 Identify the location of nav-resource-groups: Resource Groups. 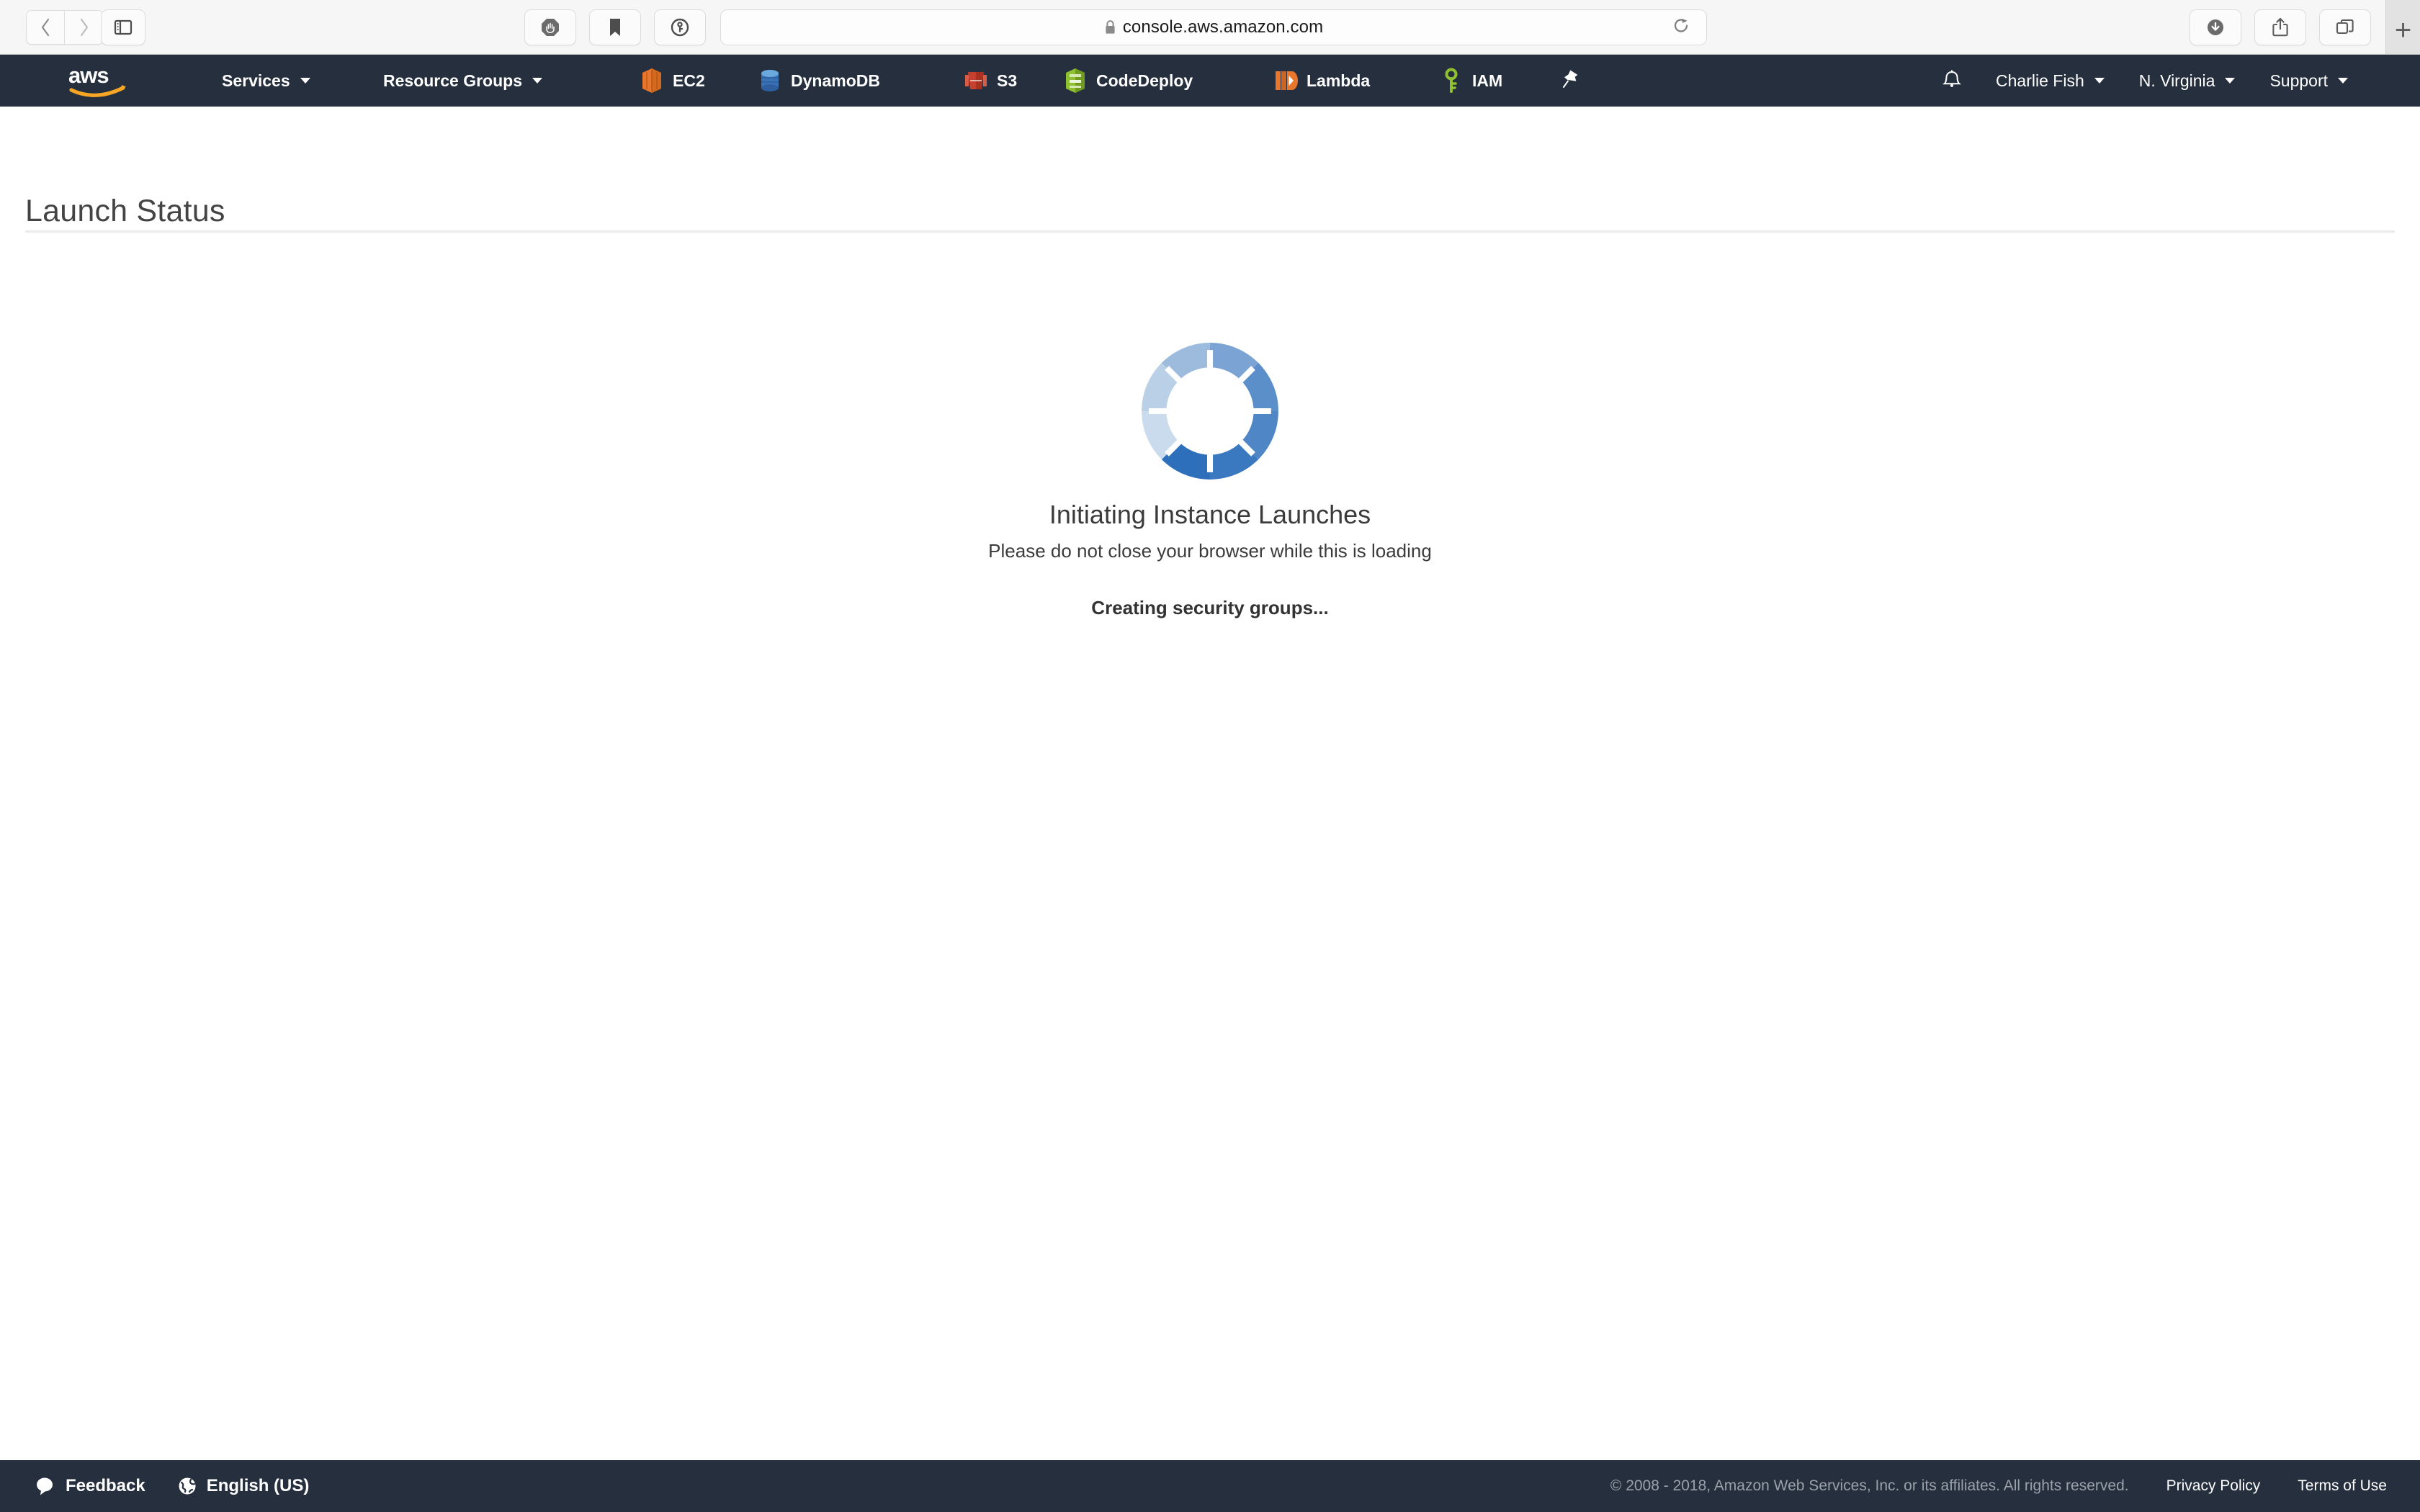
(462, 81).